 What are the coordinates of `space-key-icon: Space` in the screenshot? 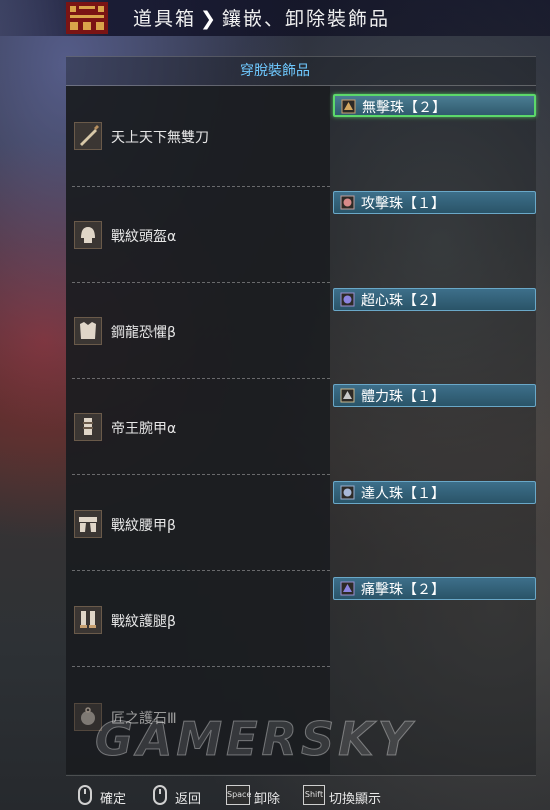 It's located at (238, 795).